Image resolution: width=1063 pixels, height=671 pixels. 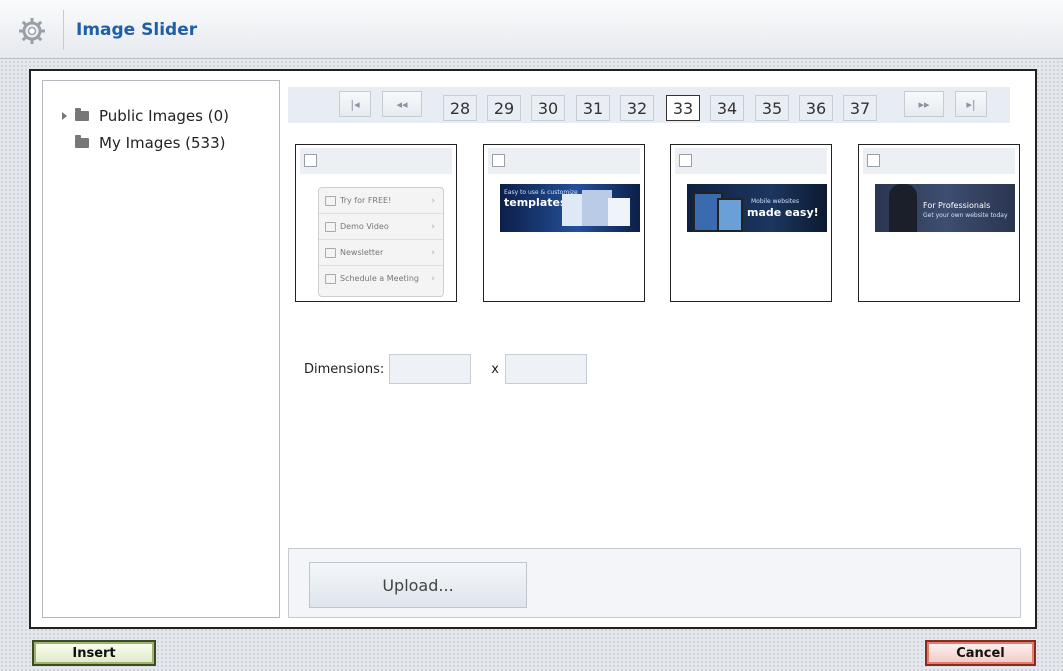 I want to click on template-preview-graphic, so click(x=619, y=212).